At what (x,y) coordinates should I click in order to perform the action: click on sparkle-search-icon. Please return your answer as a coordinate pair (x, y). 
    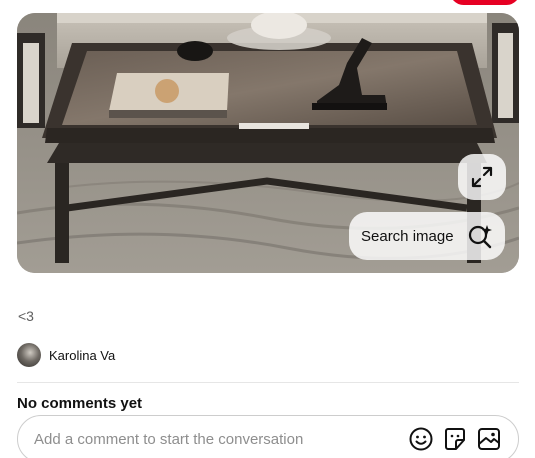
    Looking at the image, I should click on (480, 236).